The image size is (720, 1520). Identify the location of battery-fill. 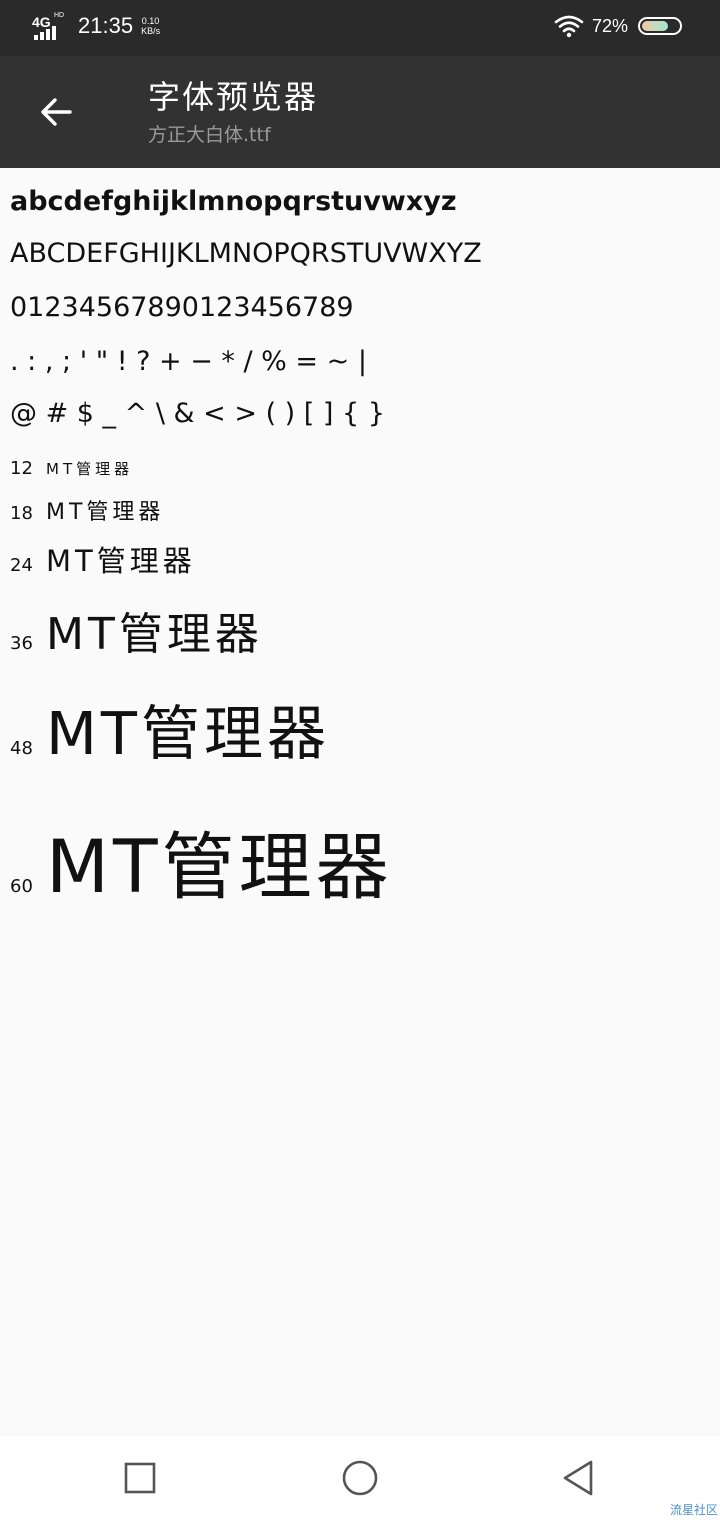
(655, 26).